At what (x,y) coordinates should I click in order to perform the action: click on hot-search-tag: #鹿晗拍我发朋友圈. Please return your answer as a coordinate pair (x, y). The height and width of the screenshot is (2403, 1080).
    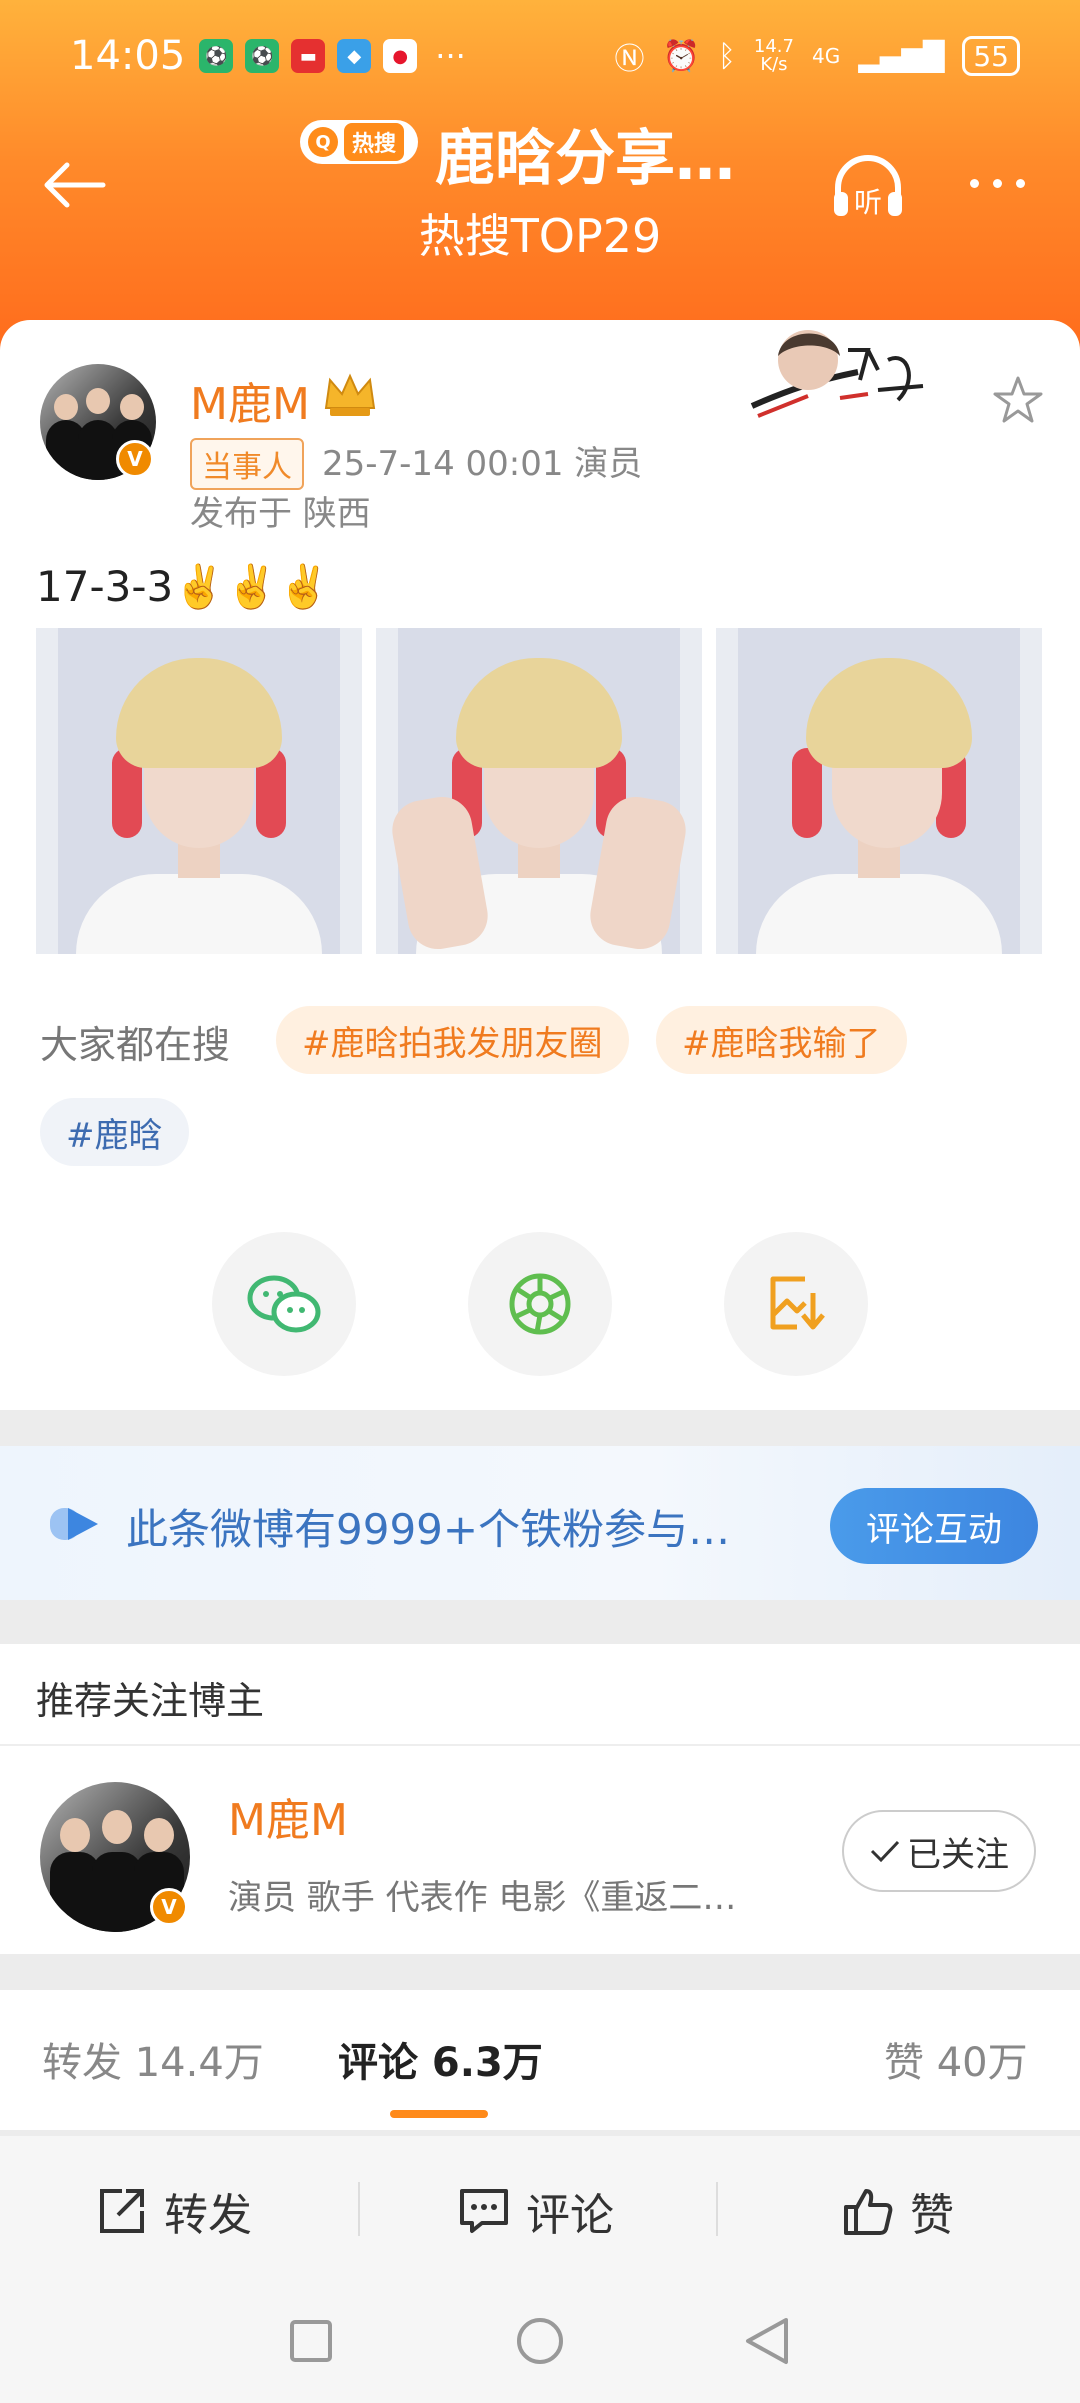
    Looking at the image, I should click on (452, 1040).